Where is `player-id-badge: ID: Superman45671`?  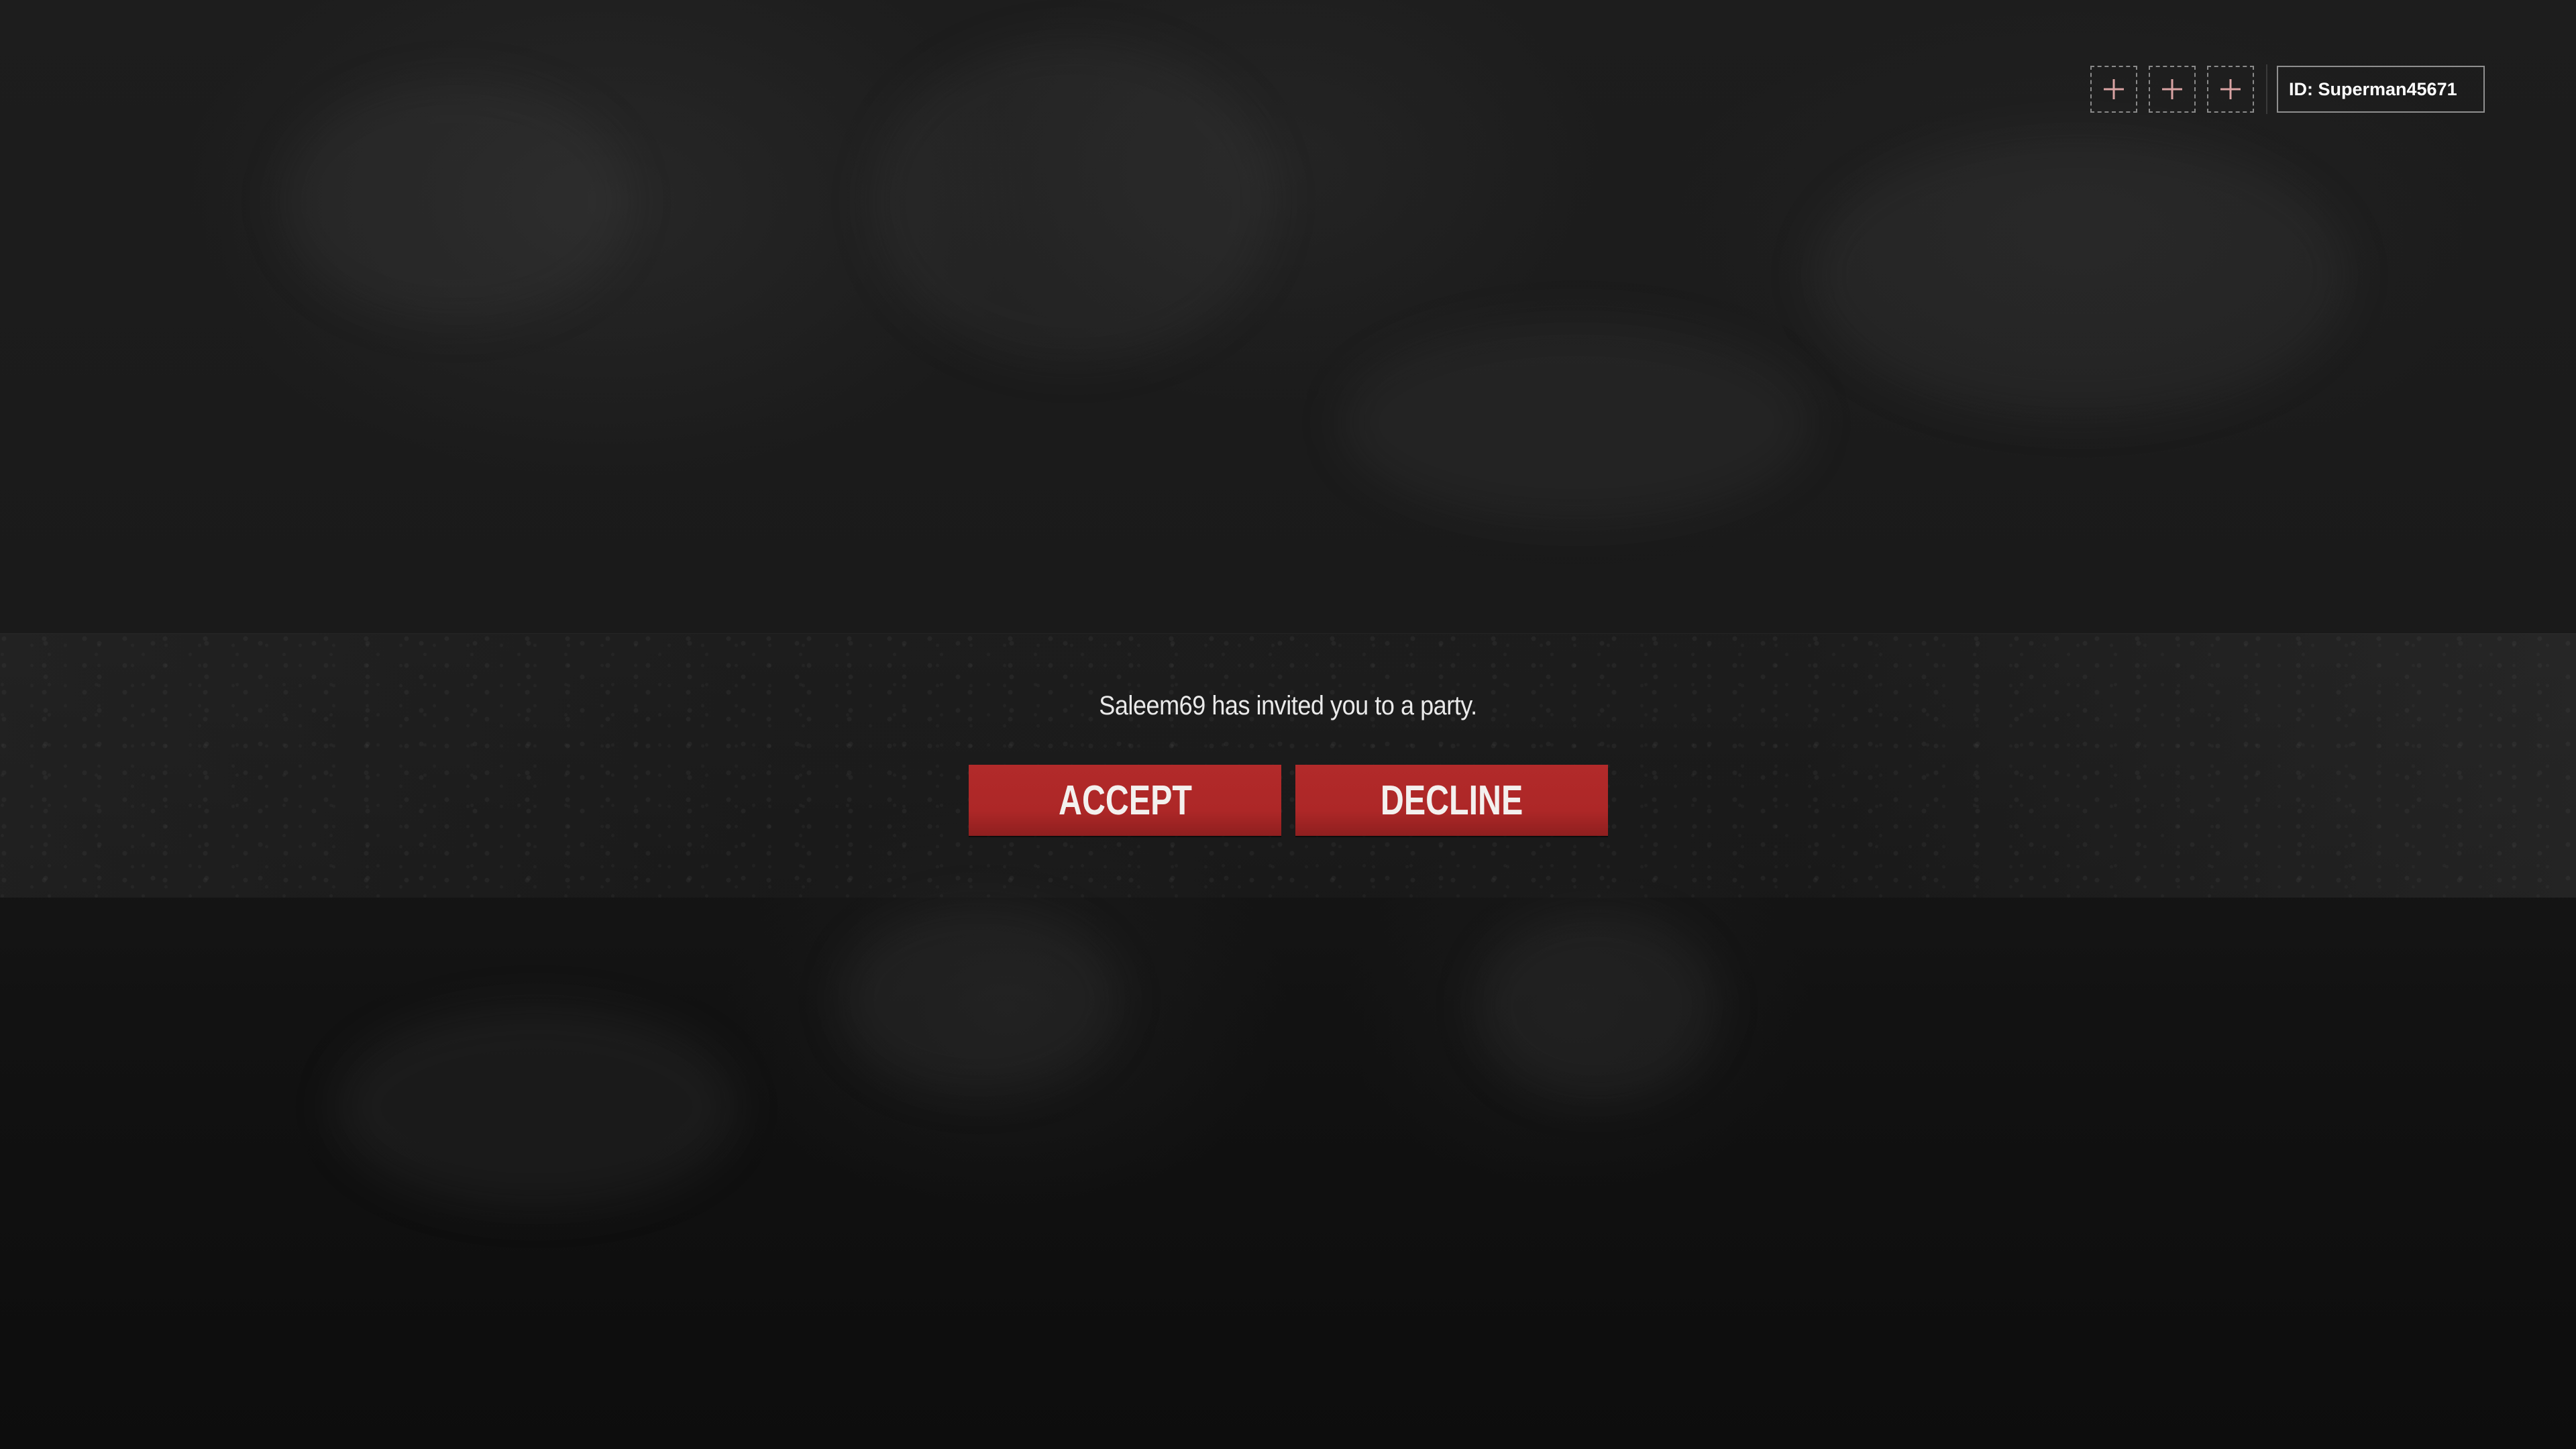 player-id-badge: ID: Superman45671 is located at coordinates (2381, 89).